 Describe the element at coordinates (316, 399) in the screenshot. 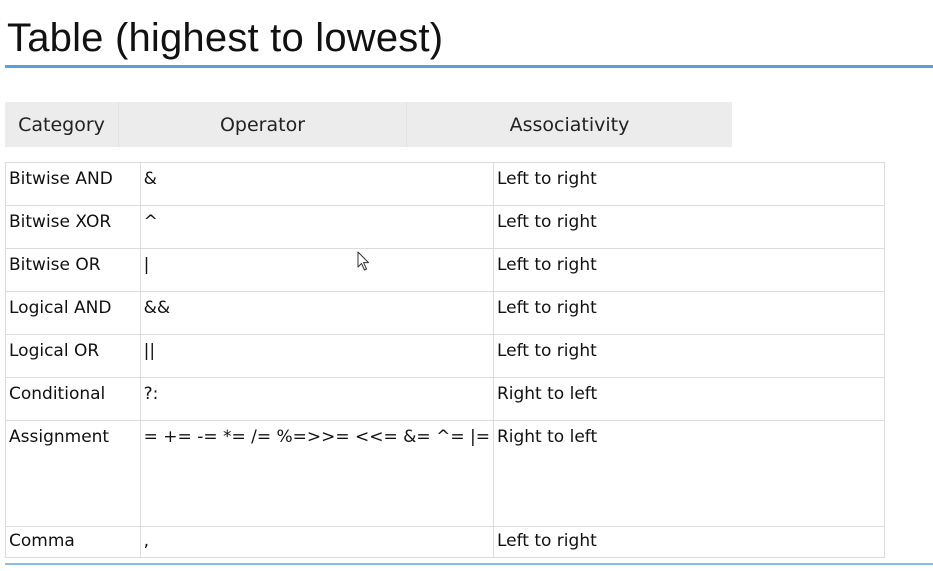

I see `operator-cell: ?:` at that location.